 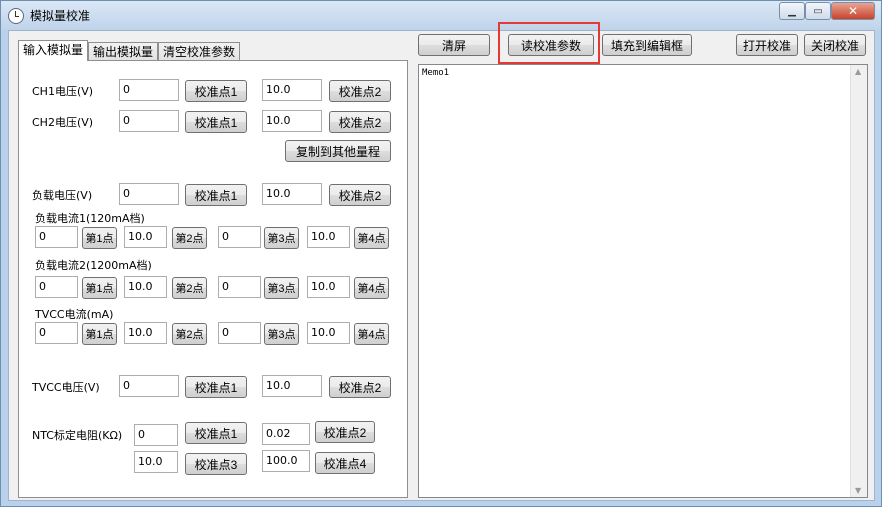 I want to click on load-current2-point4-button: 第4点, so click(x=371, y=288).